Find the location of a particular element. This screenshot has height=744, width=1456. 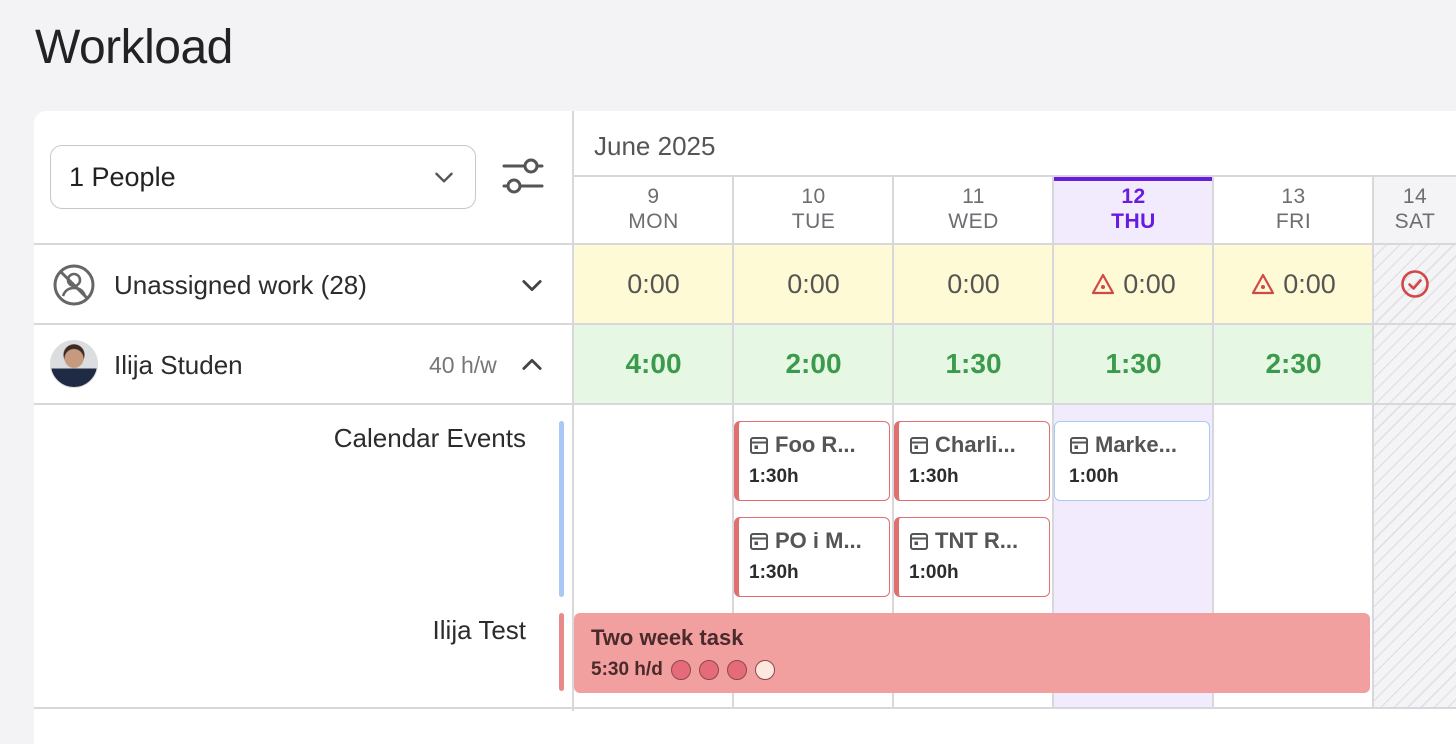

hours-cell-wed: 1:30 is located at coordinates (973, 364).